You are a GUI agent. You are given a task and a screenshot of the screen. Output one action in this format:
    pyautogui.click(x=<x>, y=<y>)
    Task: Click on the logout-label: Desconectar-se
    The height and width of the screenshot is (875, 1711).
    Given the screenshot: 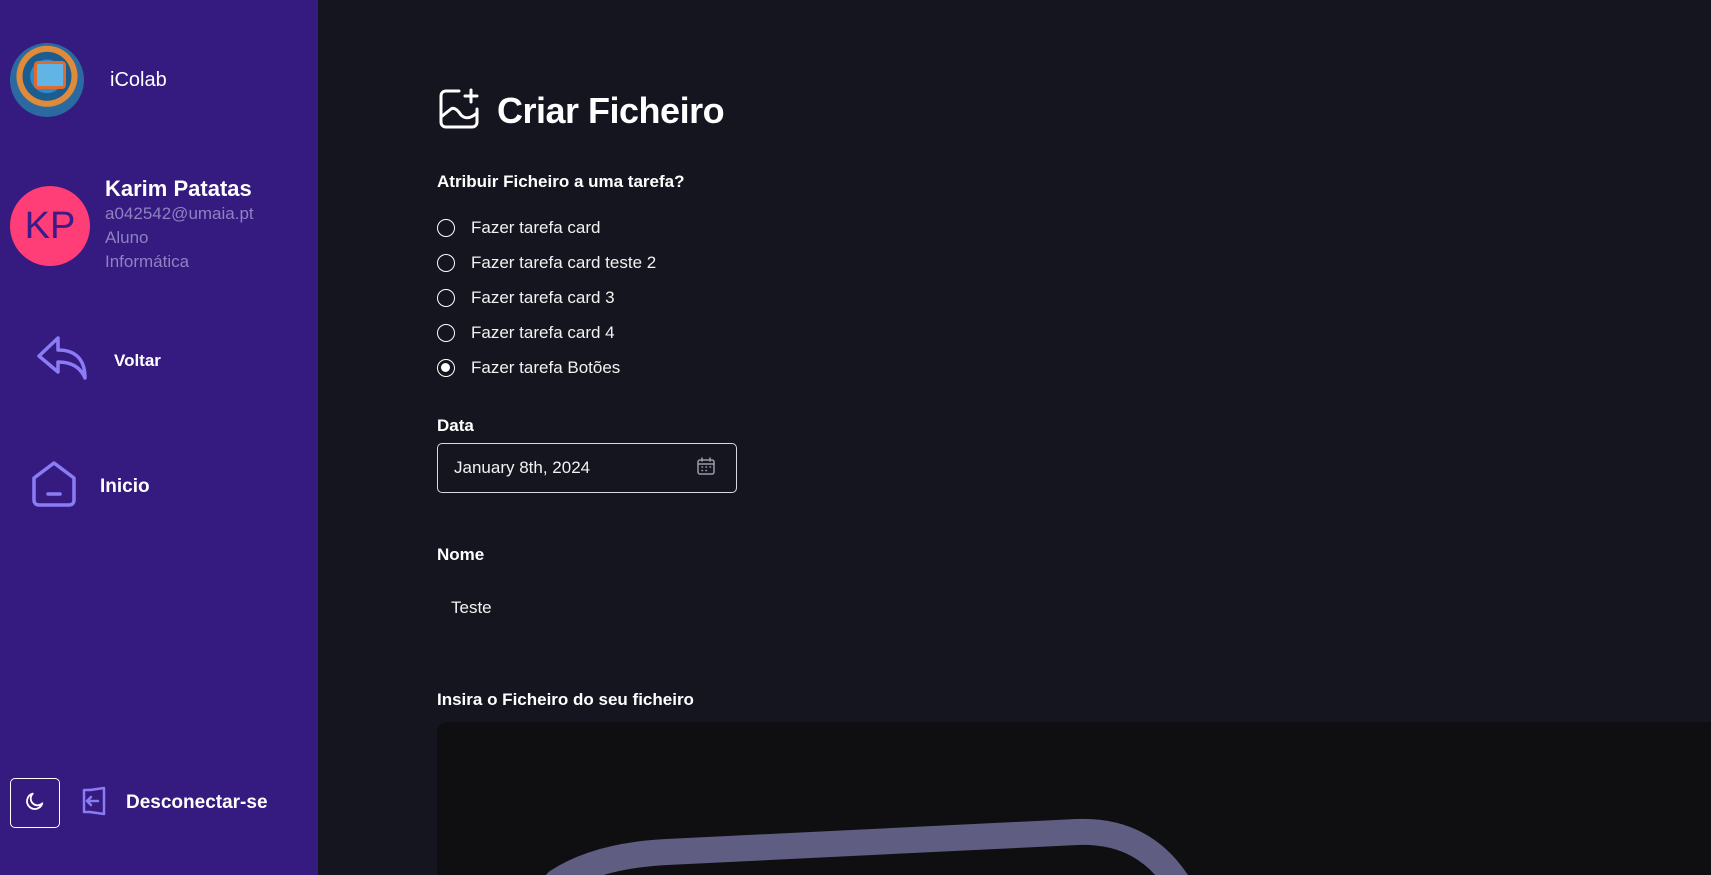 What is the action you would take?
    pyautogui.click(x=197, y=802)
    